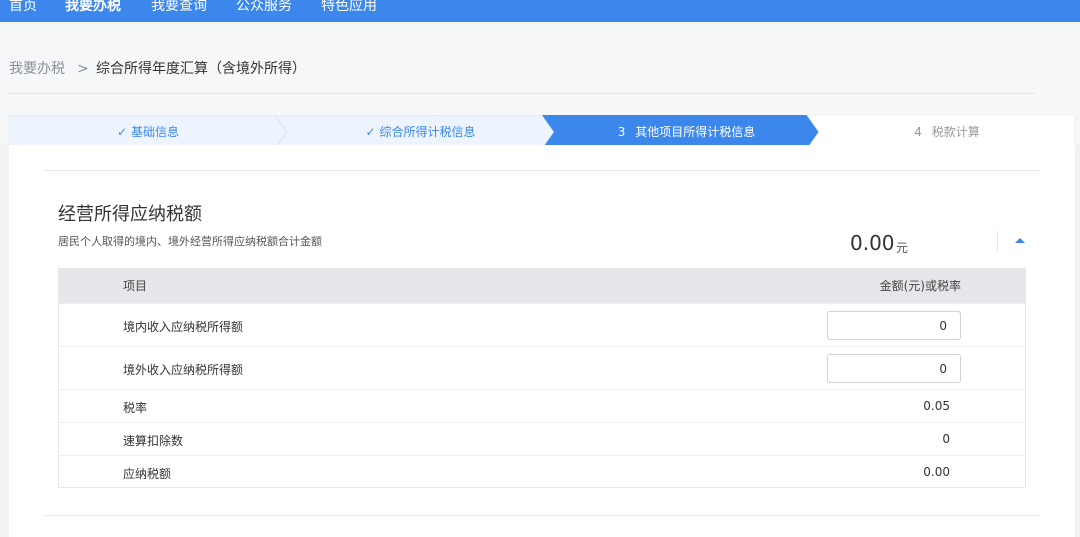 The image size is (1080, 537). Describe the element at coordinates (946, 439) in the screenshot. I see `row-value: 0` at that location.